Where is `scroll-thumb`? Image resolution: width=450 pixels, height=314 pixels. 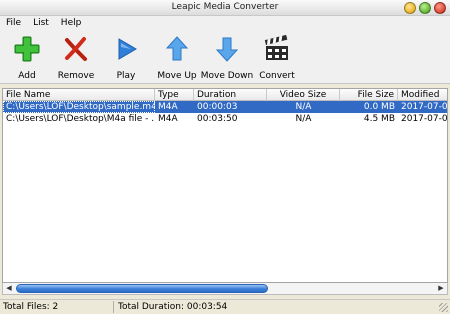 scroll-thumb is located at coordinates (142, 288).